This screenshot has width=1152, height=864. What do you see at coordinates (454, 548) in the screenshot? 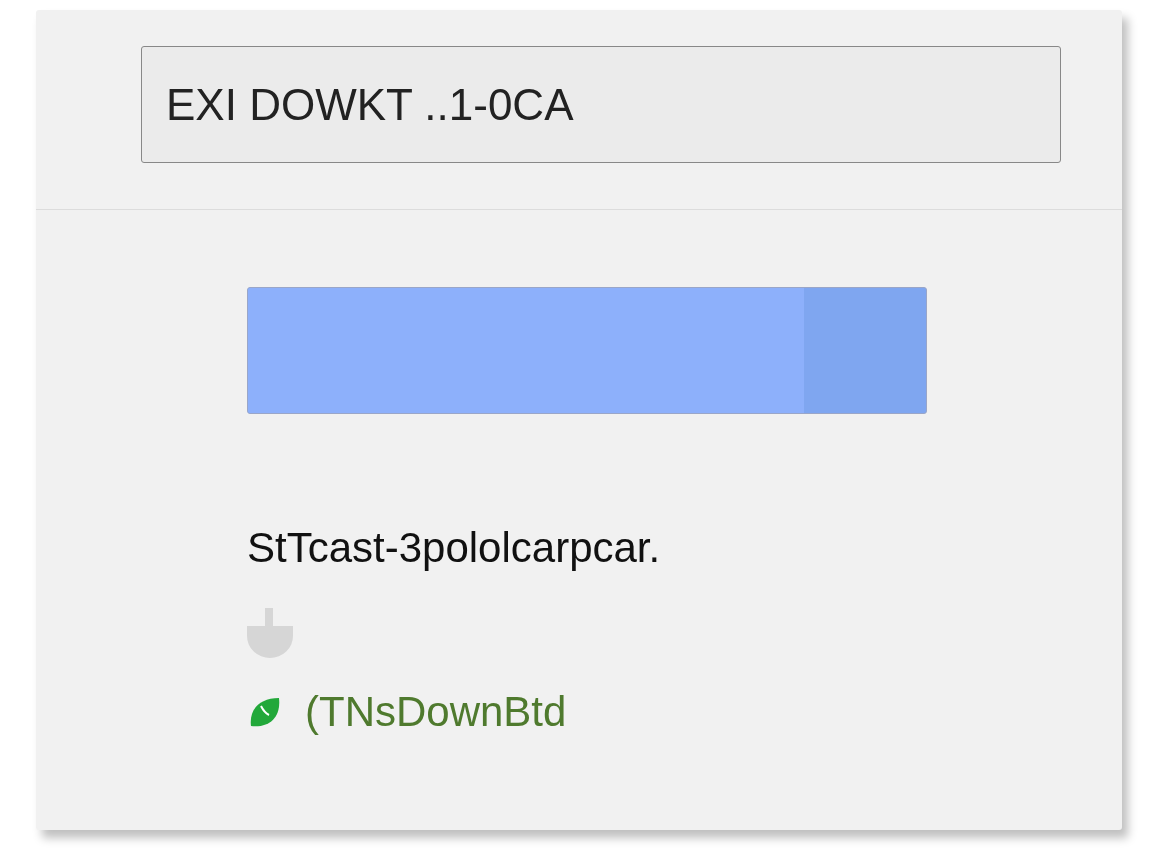
I see `status-text: StTcast-3pololcarpcar.` at bounding box center [454, 548].